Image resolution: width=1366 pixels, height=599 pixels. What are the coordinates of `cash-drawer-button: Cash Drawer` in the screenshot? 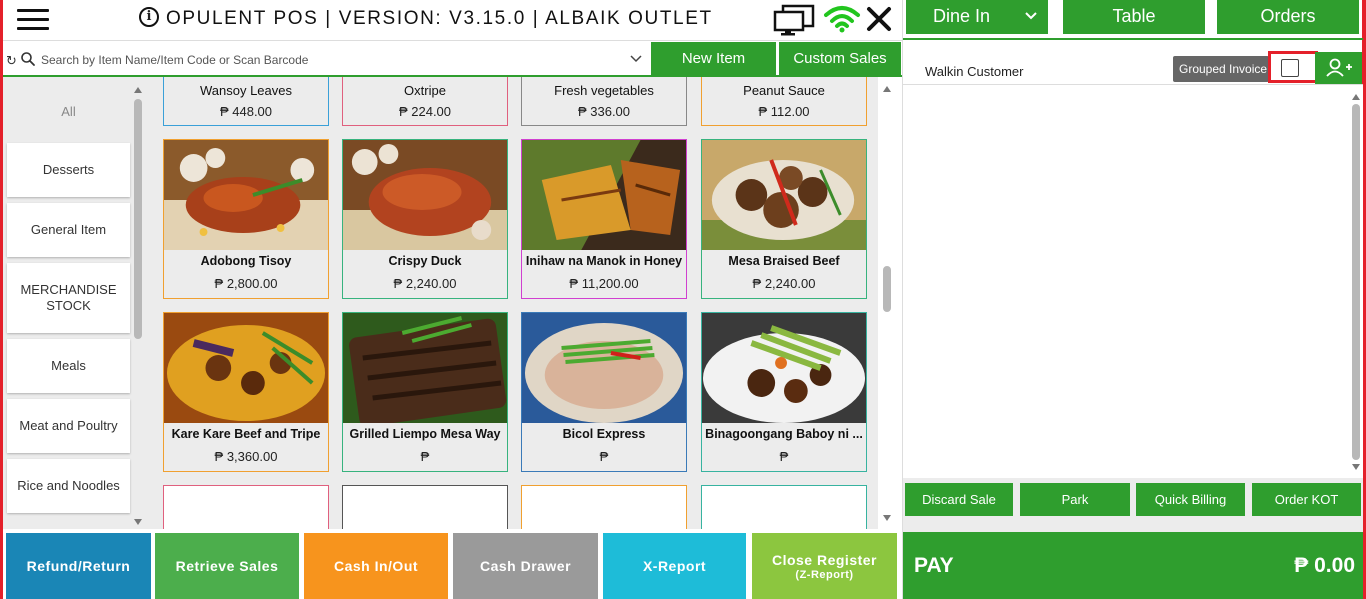 It's located at (525, 566).